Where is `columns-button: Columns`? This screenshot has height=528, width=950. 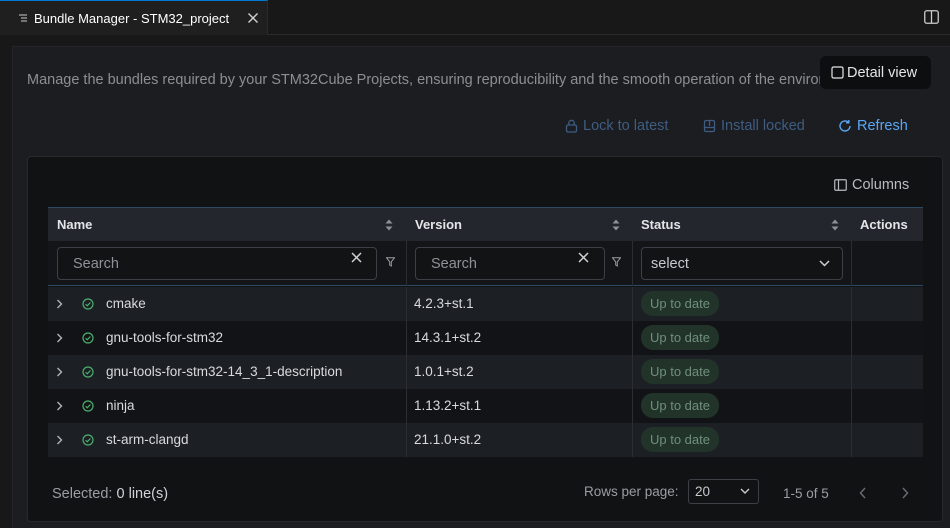 columns-button: Columns is located at coordinates (871, 185).